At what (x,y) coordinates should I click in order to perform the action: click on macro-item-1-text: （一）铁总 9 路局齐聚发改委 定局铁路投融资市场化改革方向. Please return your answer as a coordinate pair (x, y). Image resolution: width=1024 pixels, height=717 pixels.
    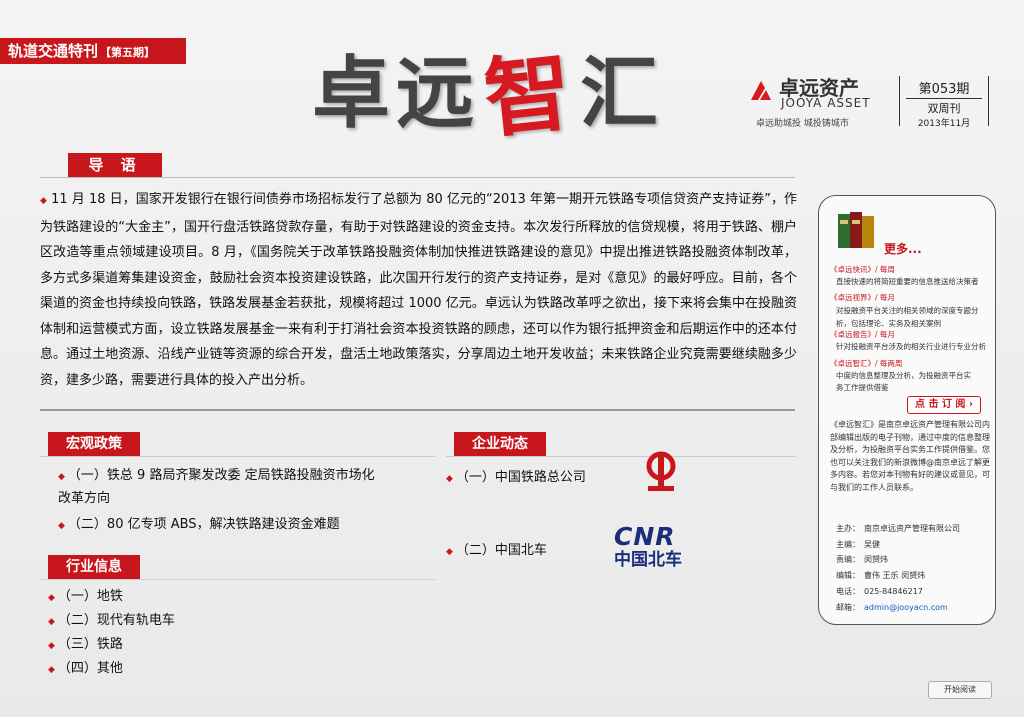
    Looking at the image, I should click on (216, 487).